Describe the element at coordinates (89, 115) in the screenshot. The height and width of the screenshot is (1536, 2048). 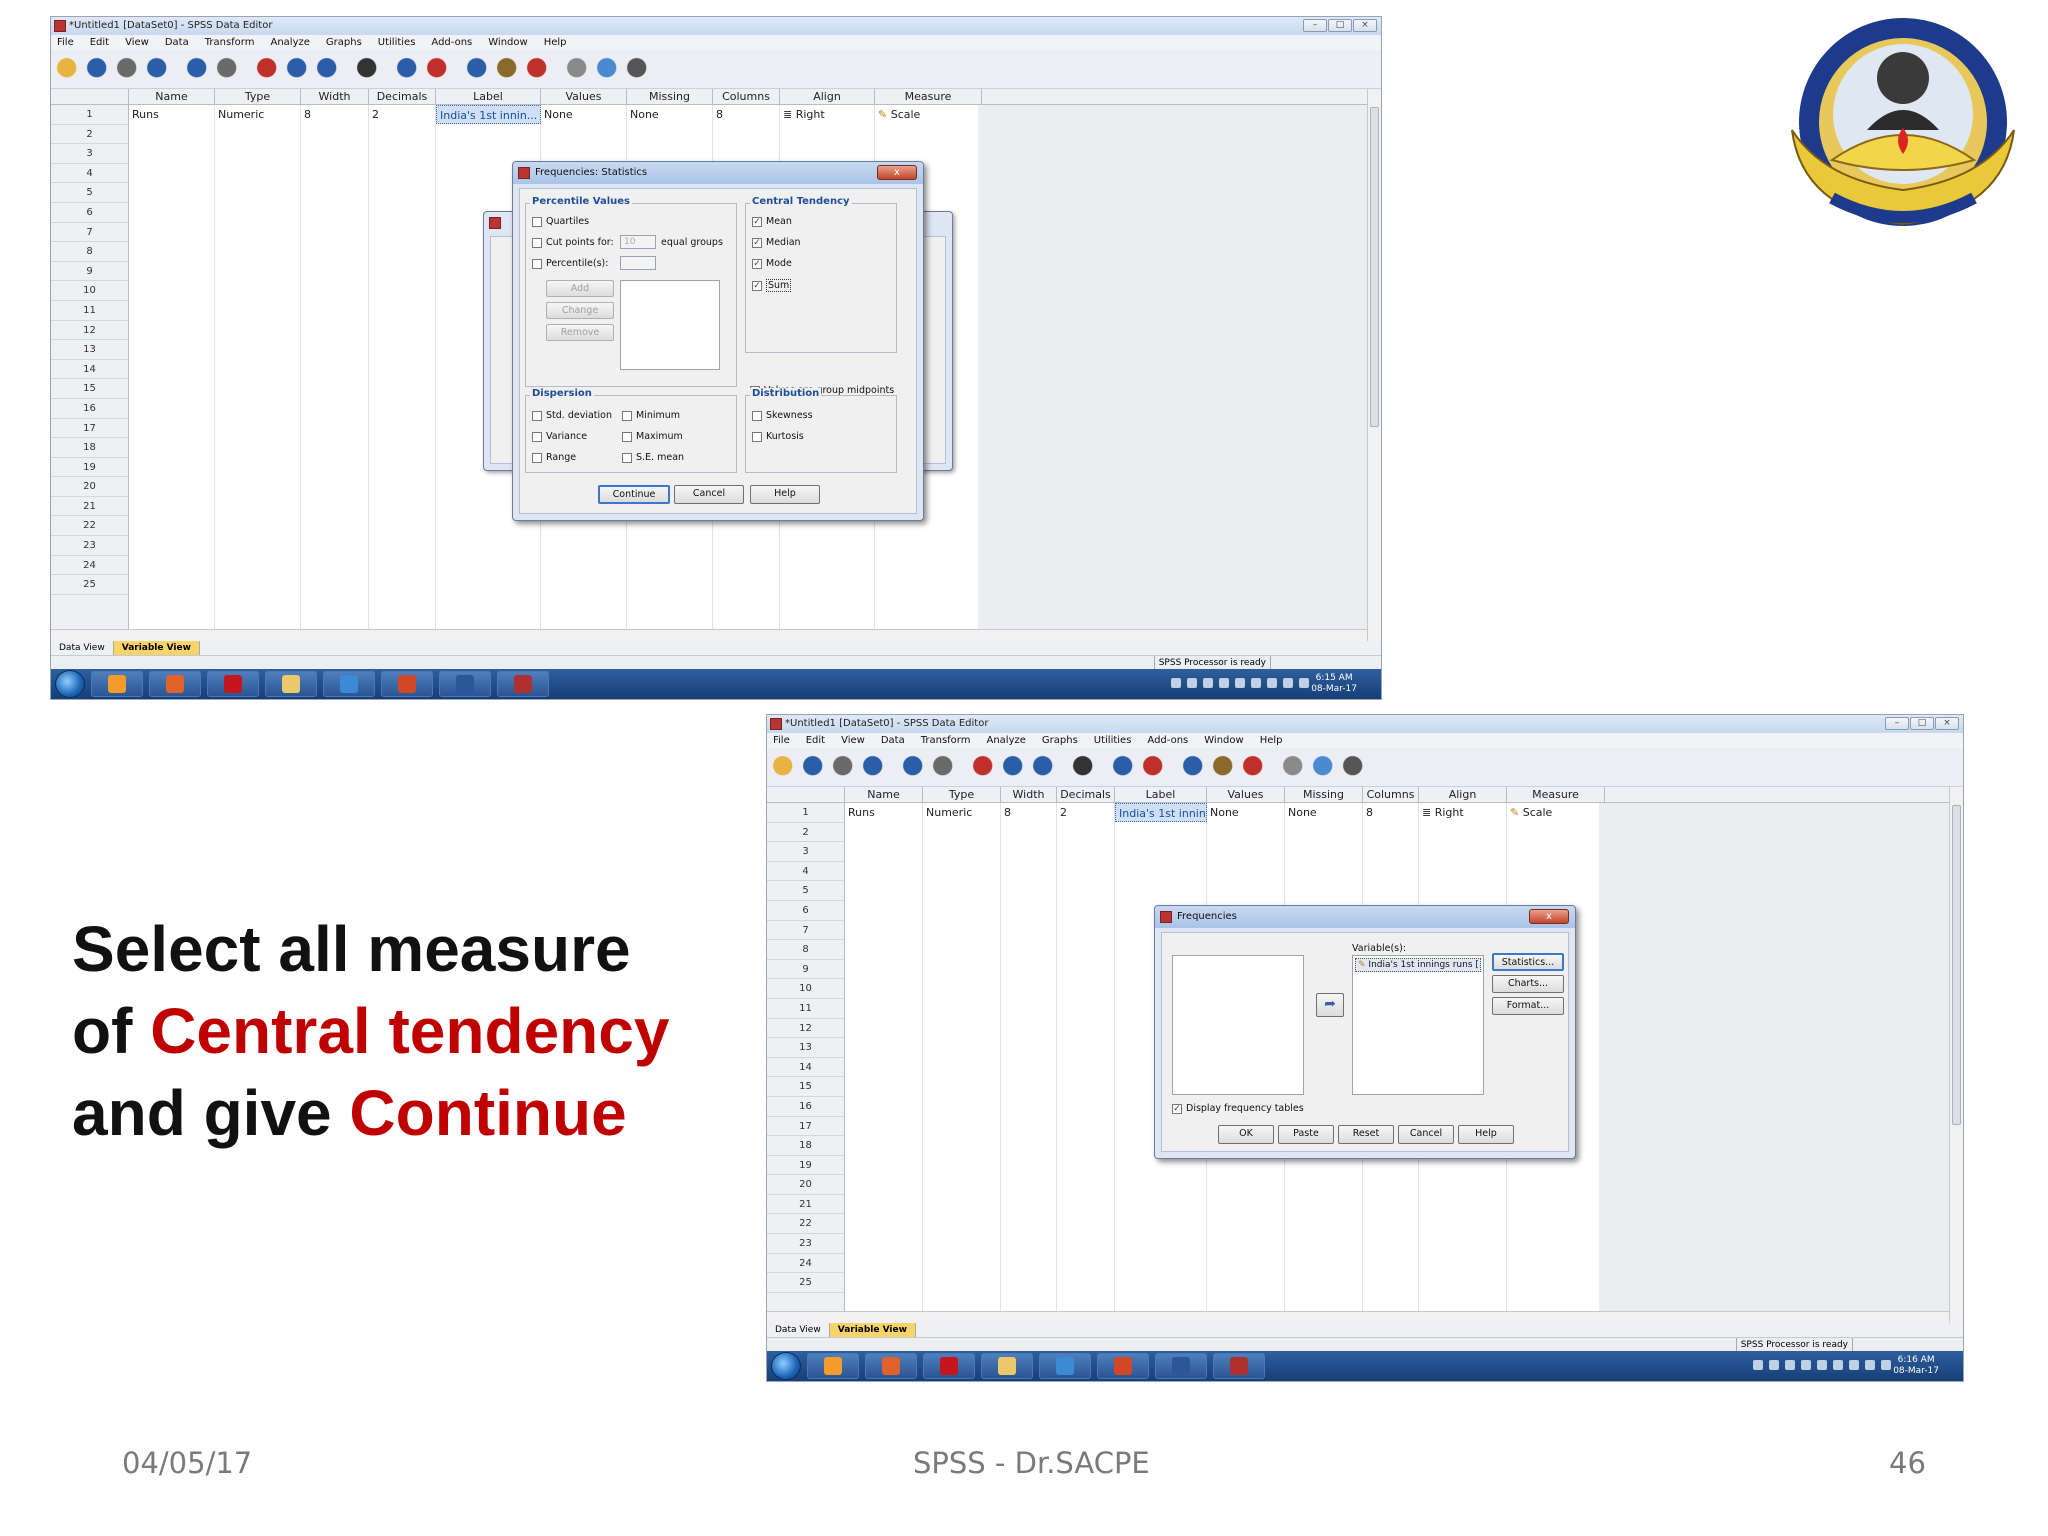
I see `row-number: 1` at that location.